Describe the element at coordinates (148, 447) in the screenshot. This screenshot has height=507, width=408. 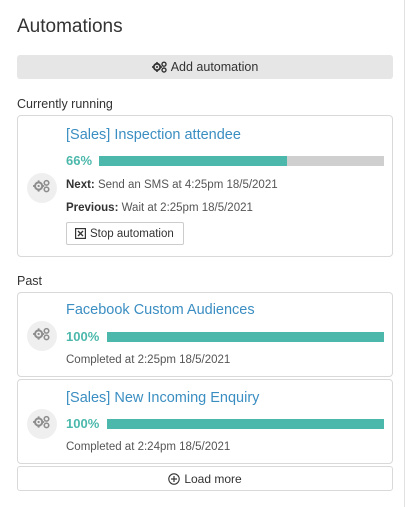
I see `completed-text: Completed at 2:24pm 18/5/2021` at that location.